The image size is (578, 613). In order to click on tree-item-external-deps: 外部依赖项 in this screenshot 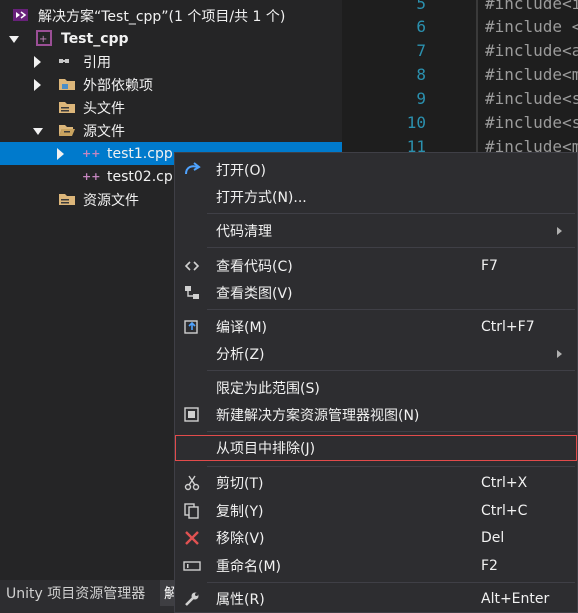, I will do `click(171, 84)`.